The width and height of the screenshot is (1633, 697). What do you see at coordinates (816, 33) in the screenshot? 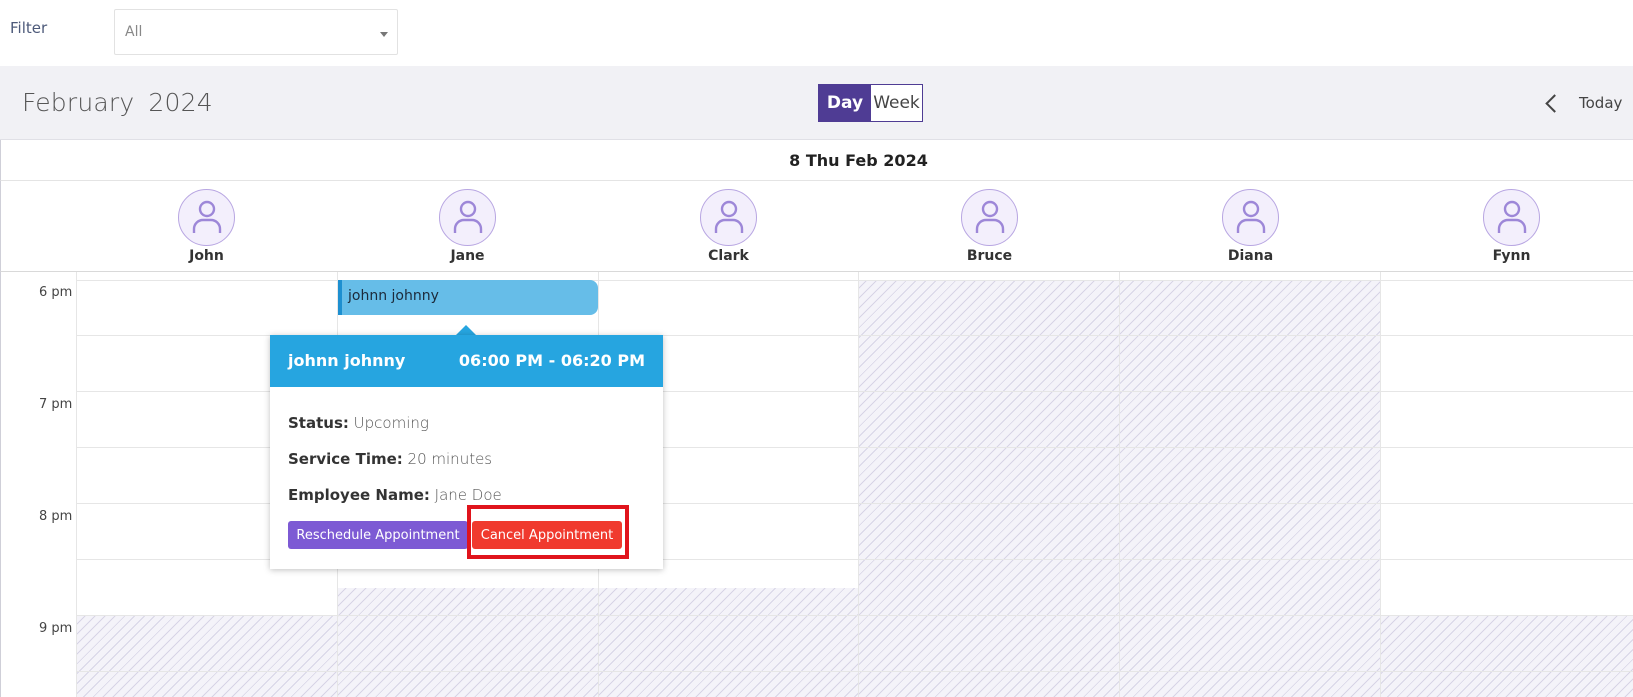
I see `filter-bar: Filter All` at bounding box center [816, 33].